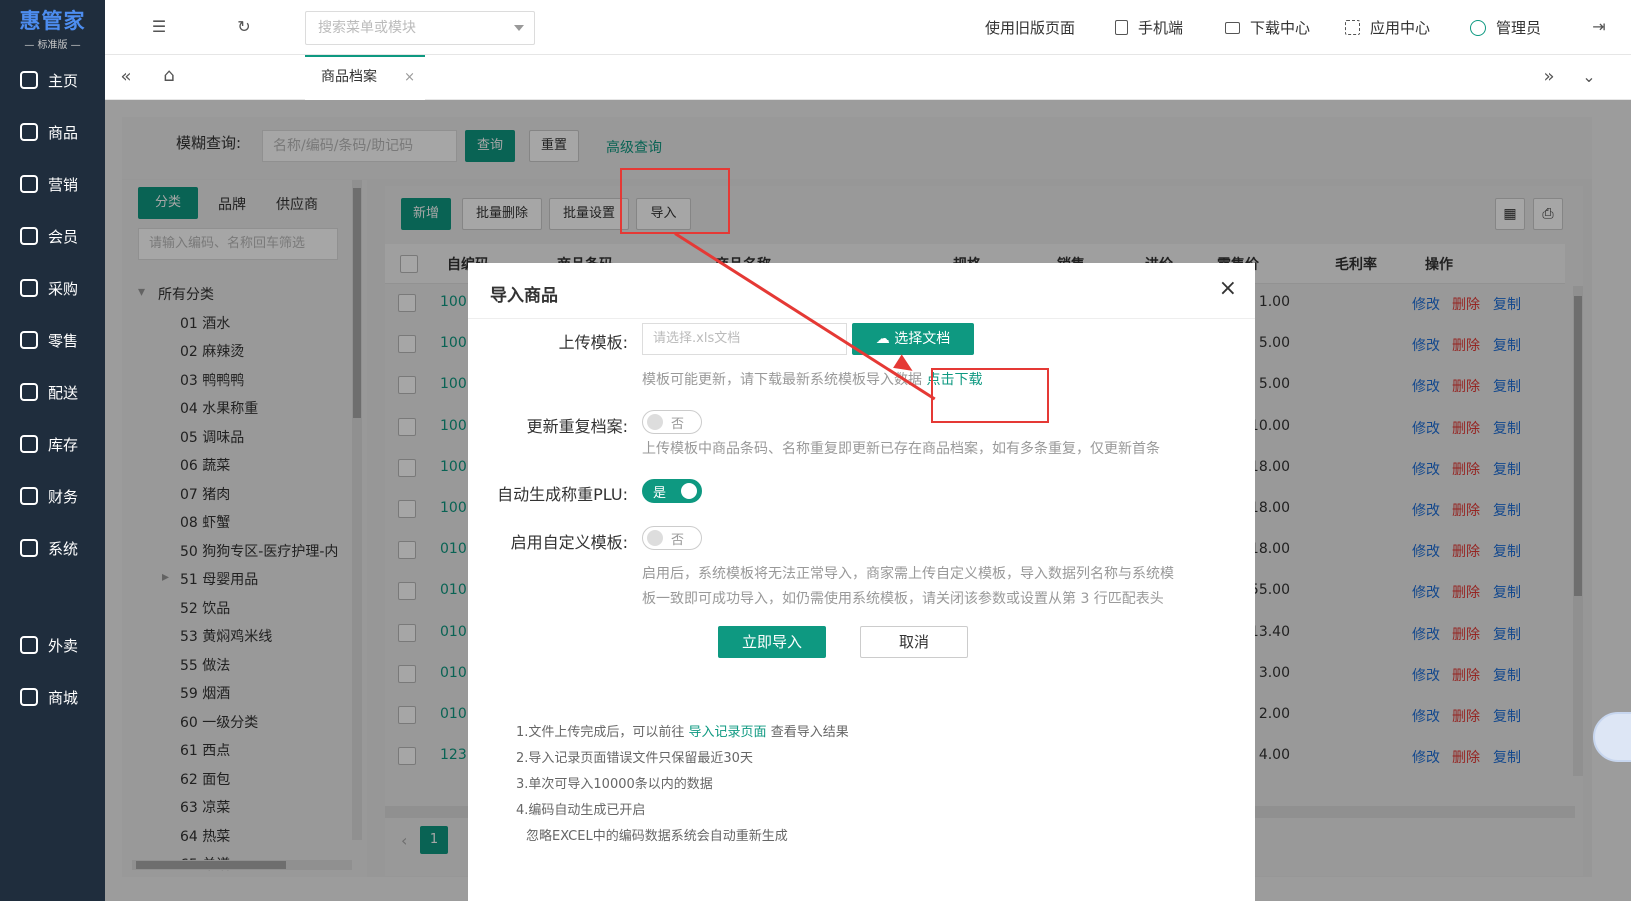 Image resolution: width=1631 pixels, height=901 pixels. What do you see at coordinates (63, 548) in the screenshot?
I see `nav-label: 系统` at bounding box center [63, 548].